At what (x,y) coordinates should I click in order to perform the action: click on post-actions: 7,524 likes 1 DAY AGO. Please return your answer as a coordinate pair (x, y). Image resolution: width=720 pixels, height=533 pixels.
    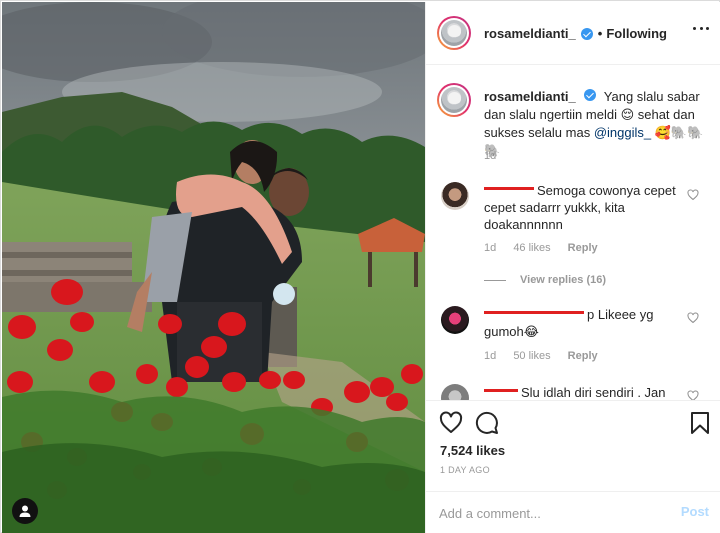
    Looking at the image, I should click on (573, 445).